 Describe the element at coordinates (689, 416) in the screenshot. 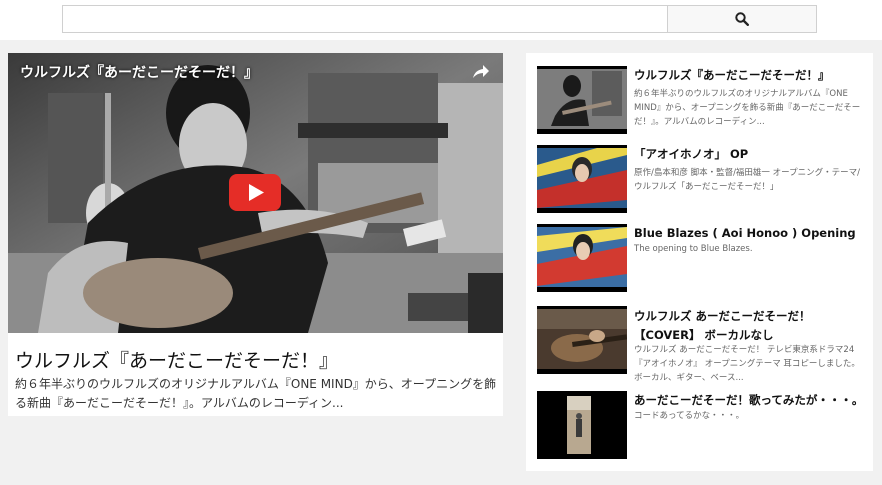

I see `related-video-description: コードあってるかな・・・。` at that location.